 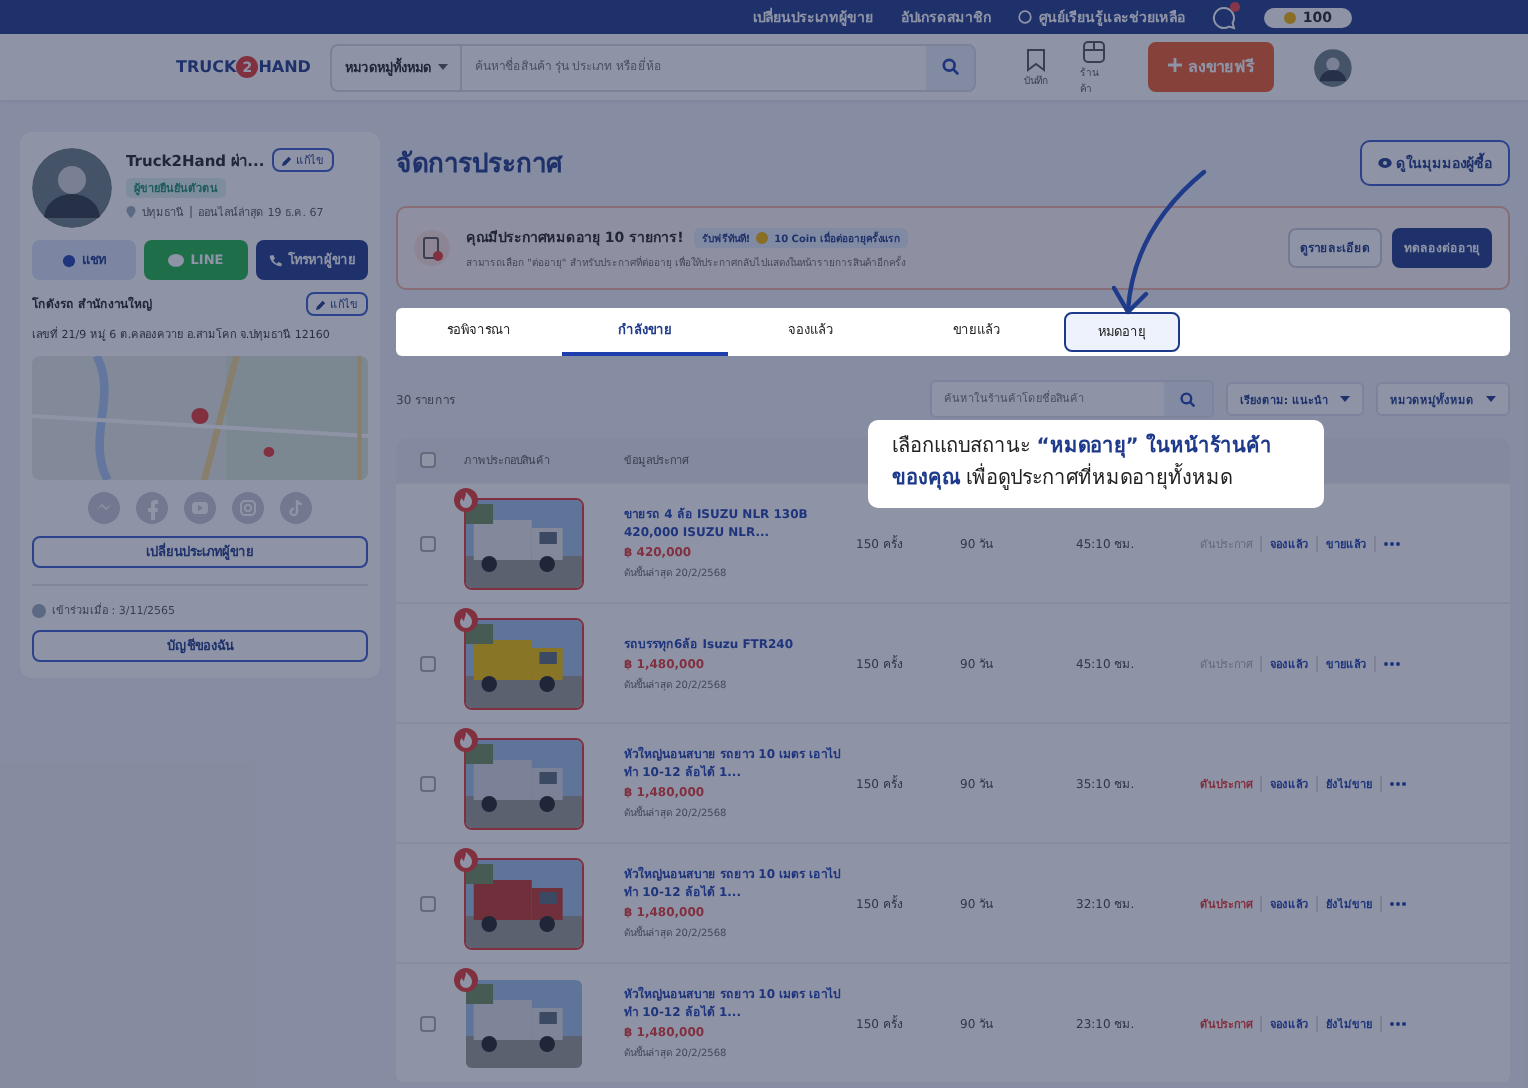 I want to click on eye-icon, so click(x=1384, y=163).